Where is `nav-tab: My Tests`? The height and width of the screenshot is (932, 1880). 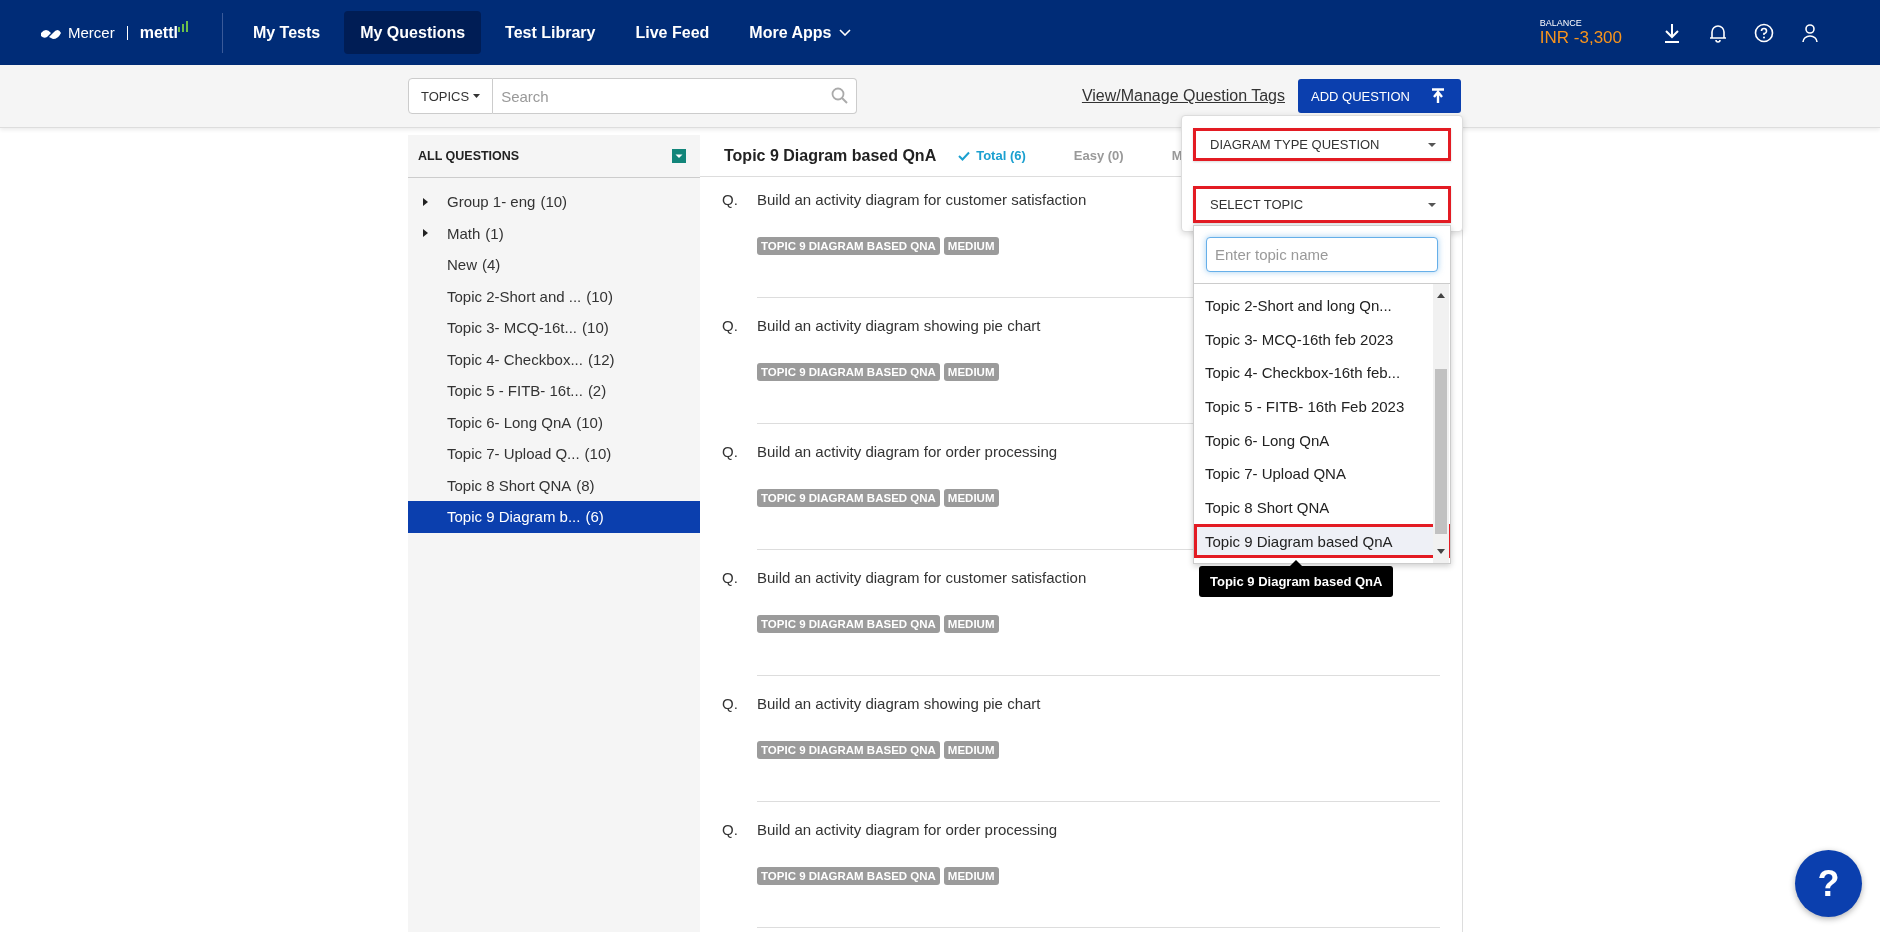
nav-tab: My Tests is located at coordinates (286, 32).